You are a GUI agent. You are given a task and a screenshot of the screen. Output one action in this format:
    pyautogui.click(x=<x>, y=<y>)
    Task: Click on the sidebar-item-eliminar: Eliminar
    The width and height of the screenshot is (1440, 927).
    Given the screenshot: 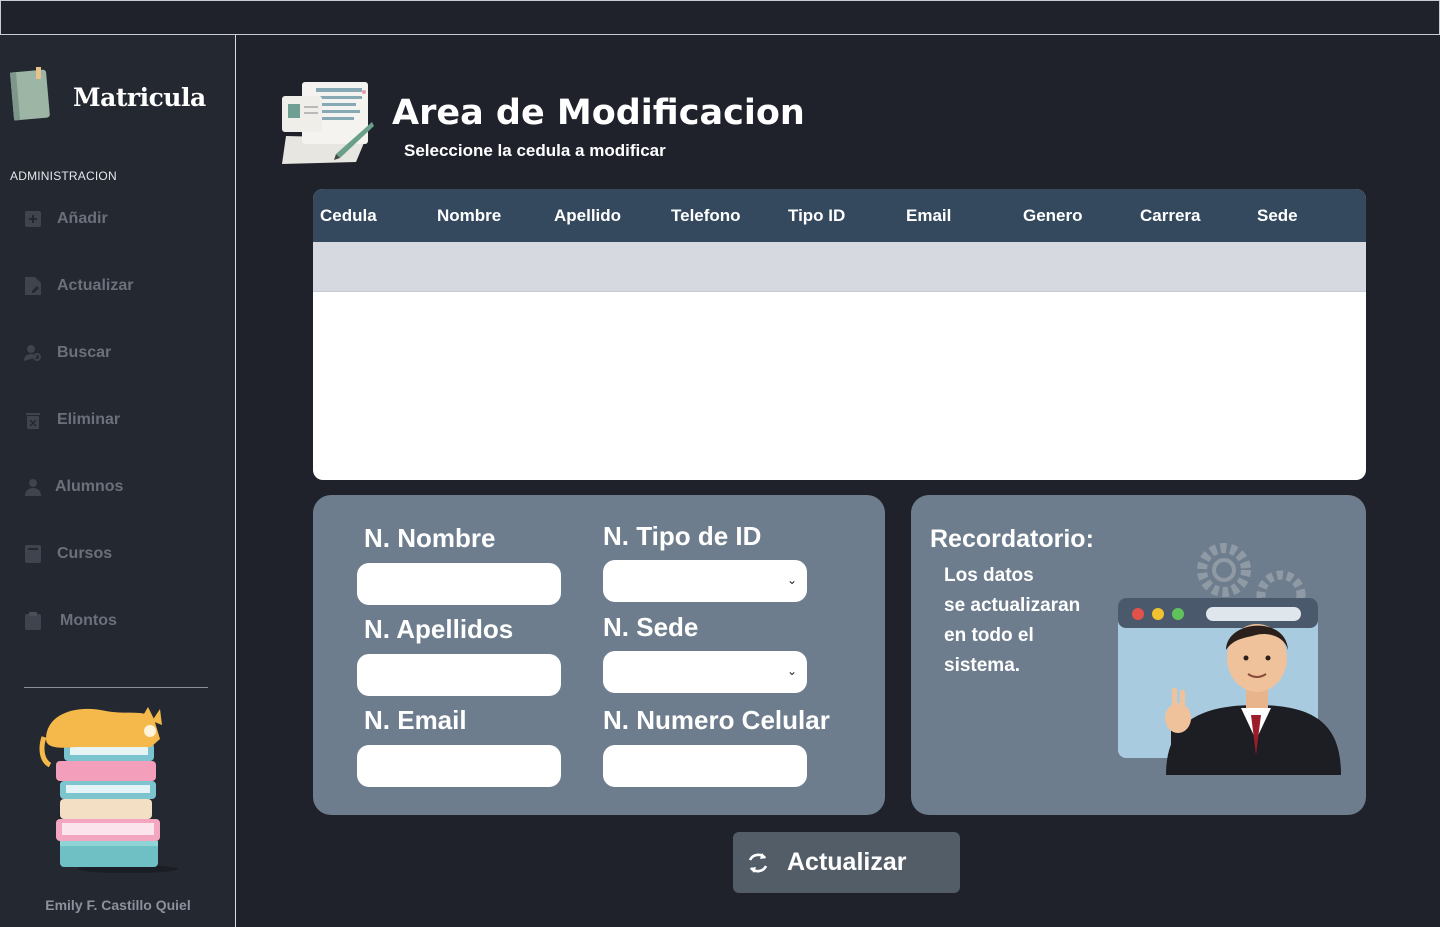 What is the action you would take?
    pyautogui.click(x=119, y=420)
    